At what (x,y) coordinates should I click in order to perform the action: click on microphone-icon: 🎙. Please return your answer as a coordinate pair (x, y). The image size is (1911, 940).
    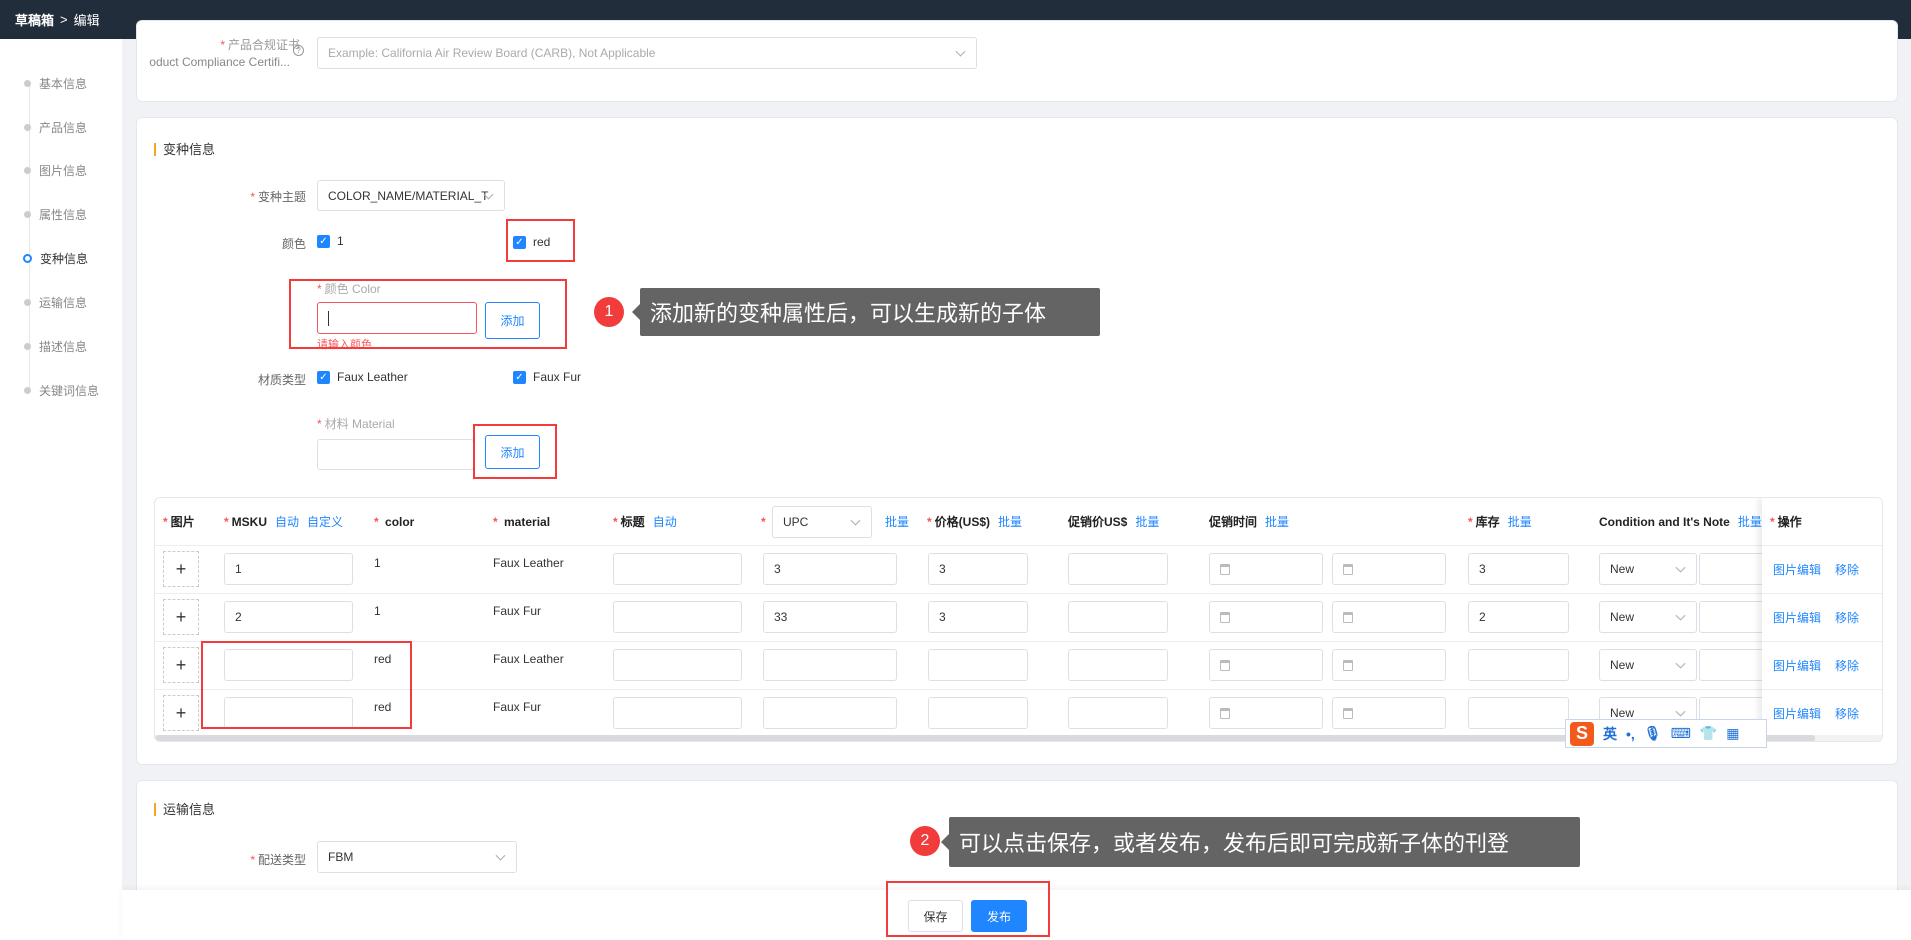
    Looking at the image, I should click on (1653, 733).